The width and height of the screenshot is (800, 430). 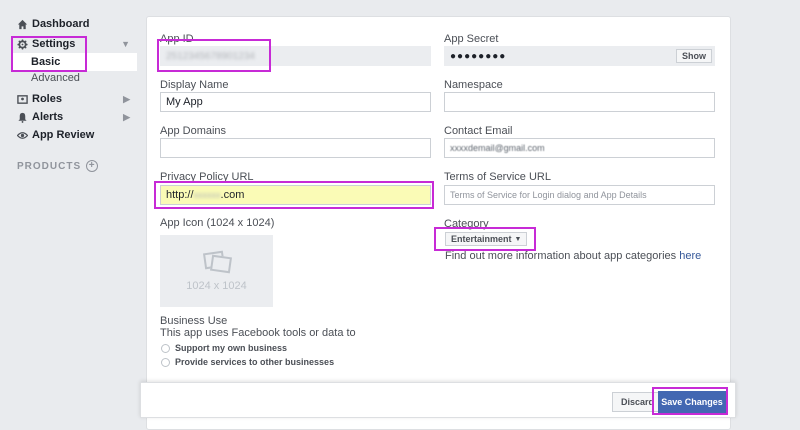 What do you see at coordinates (638, 402) in the screenshot?
I see `discard-button: Discard` at bounding box center [638, 402].